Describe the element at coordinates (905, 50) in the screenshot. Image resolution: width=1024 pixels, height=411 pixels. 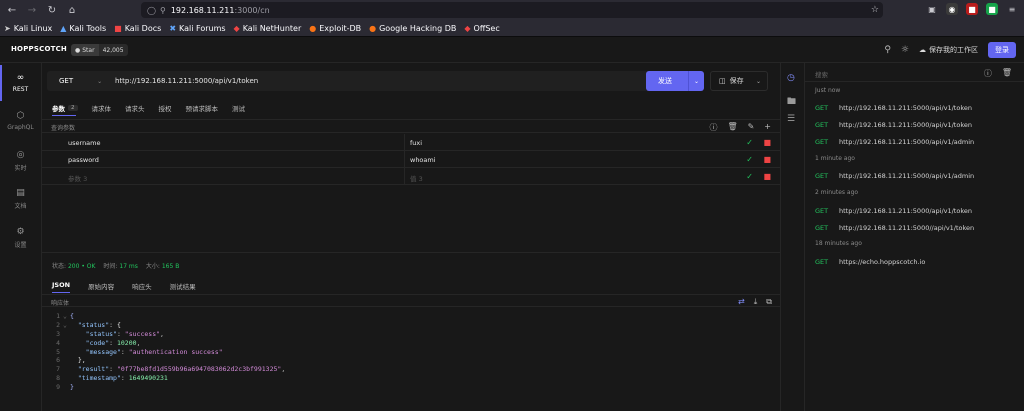
I see `support-icon: ☼` at that location.